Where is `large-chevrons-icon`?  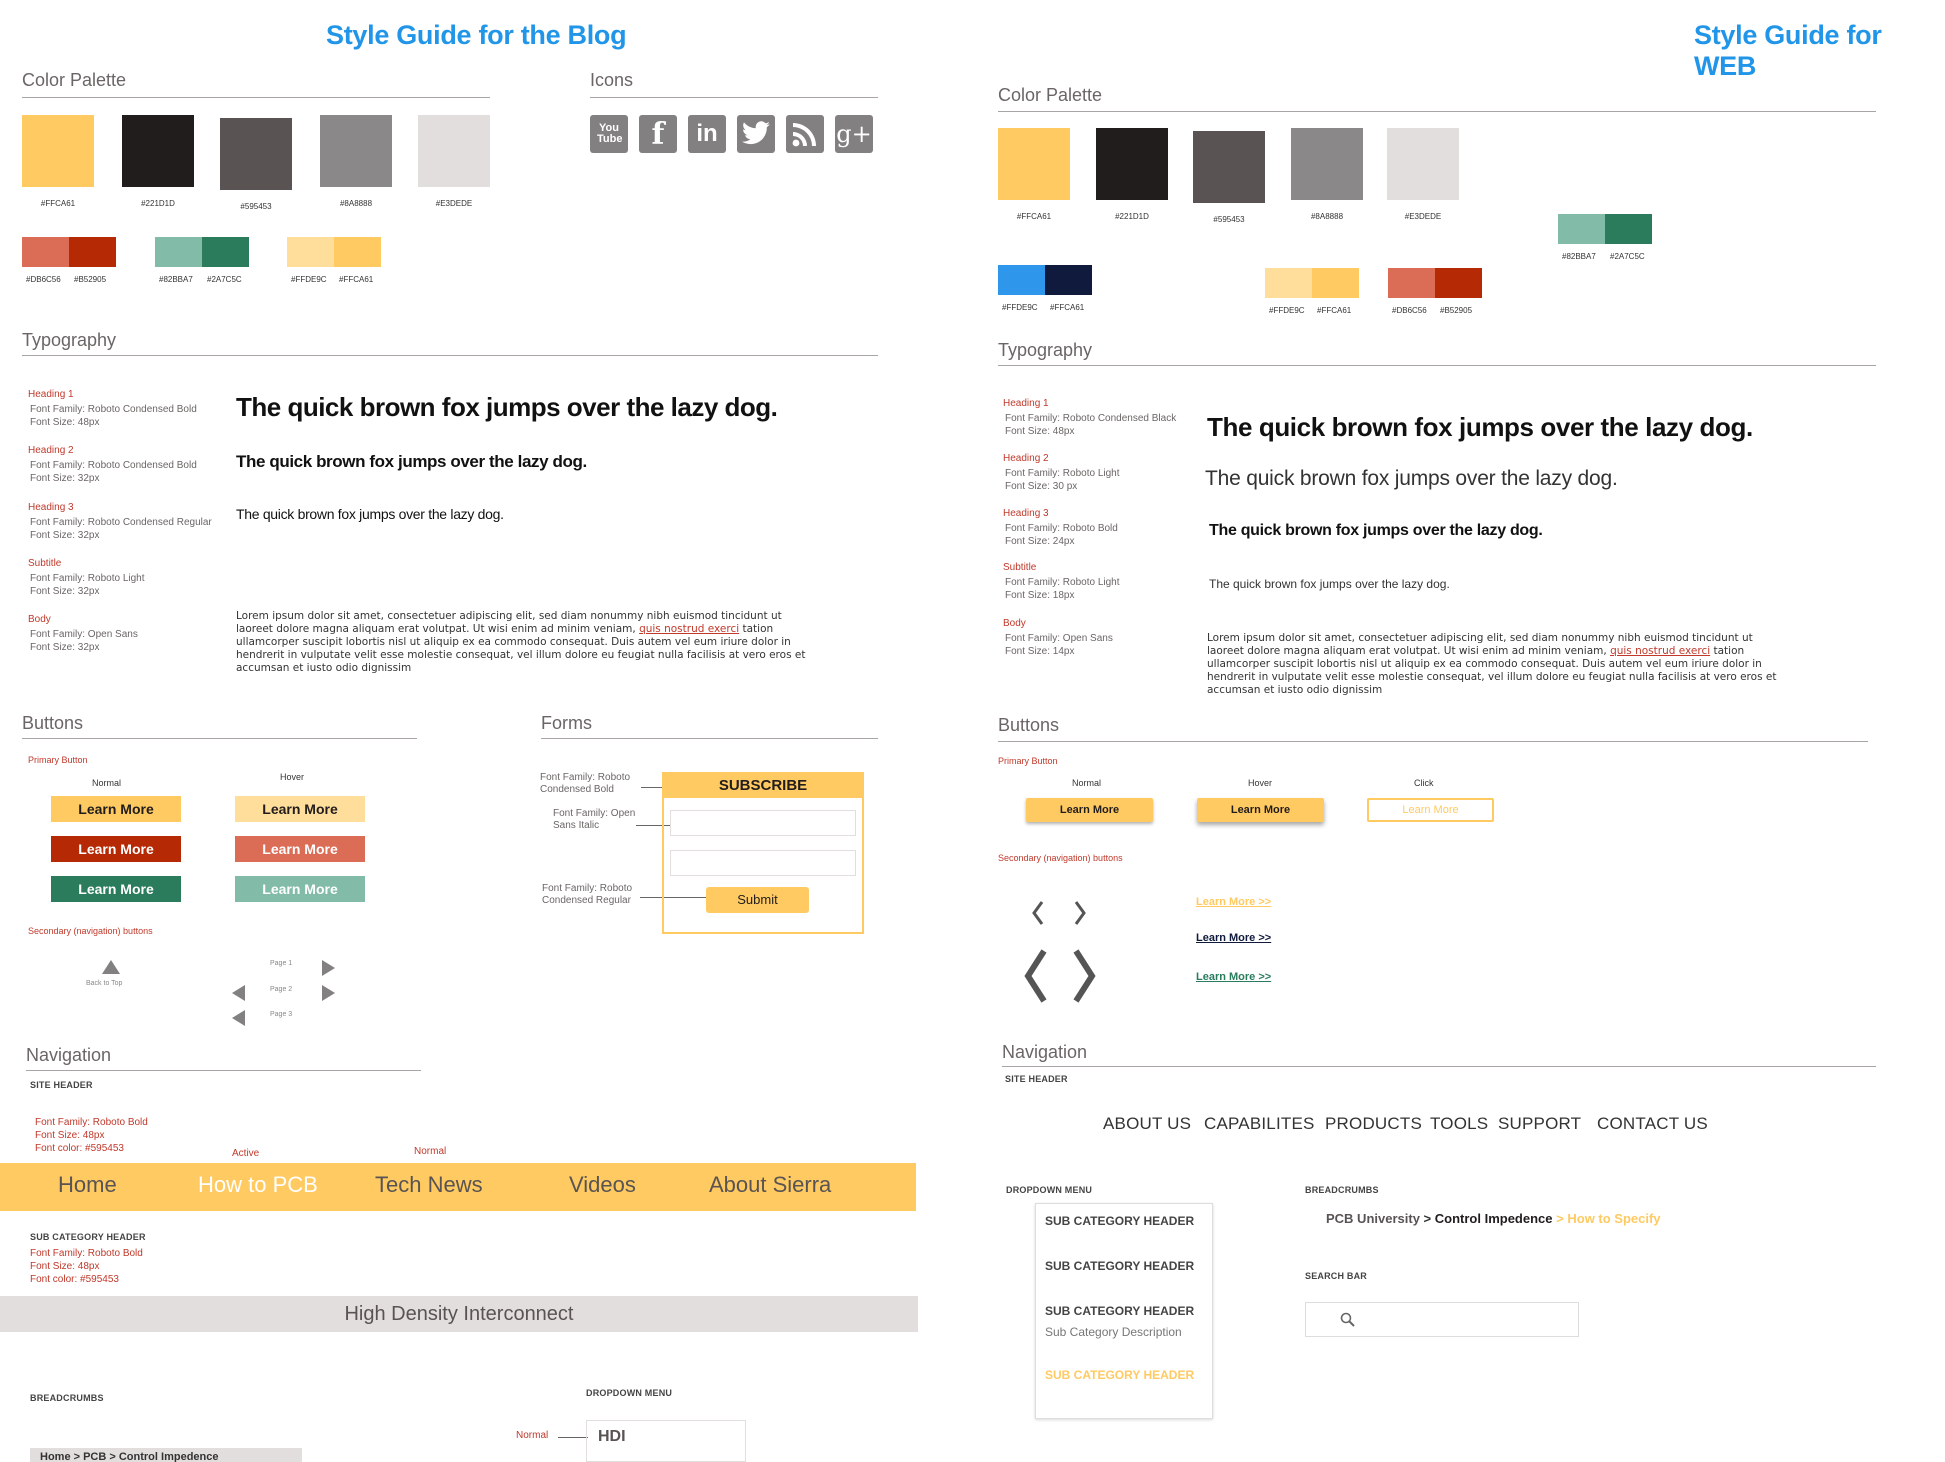
large-chevrons-icon is located at coordinates (1060, 978).